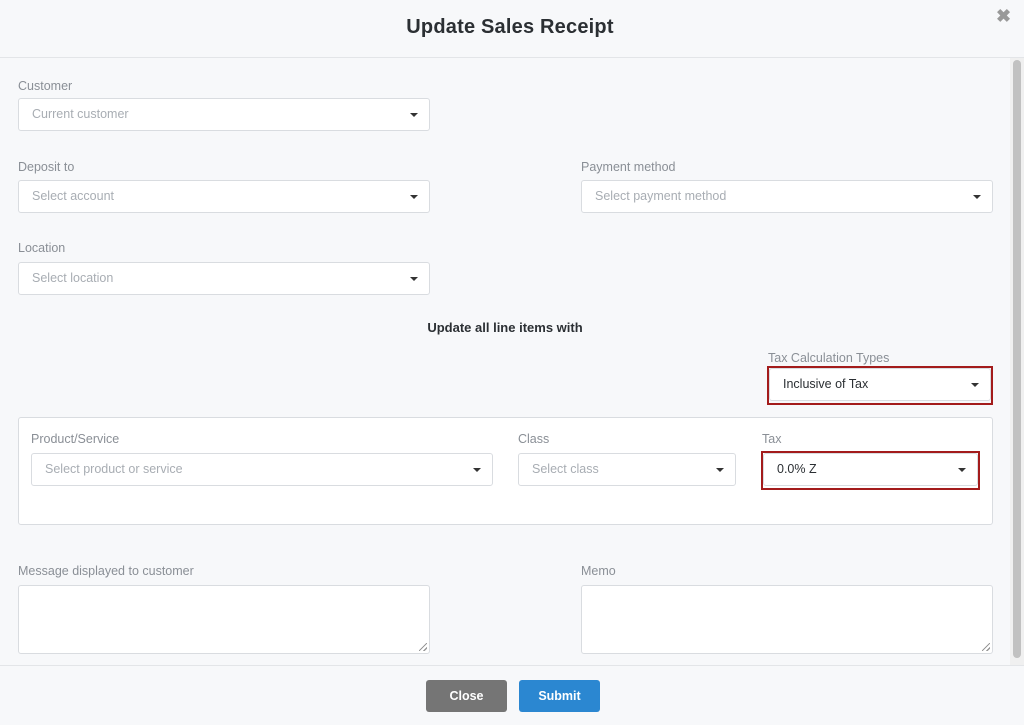  Describe the element at coordinates (628, 167) in the screenshot. I see `payment-method-label: Payment method` at that location.